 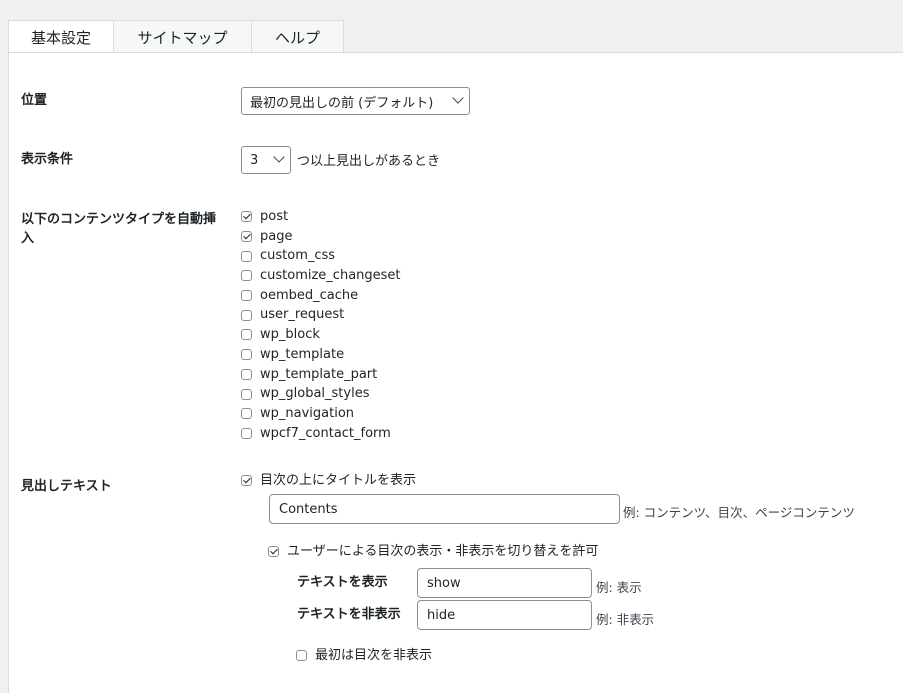 What do you see at coordinates (276, 236) in the screenshot?
I see `checkbox-label: page` at bounding box center [276, 236].